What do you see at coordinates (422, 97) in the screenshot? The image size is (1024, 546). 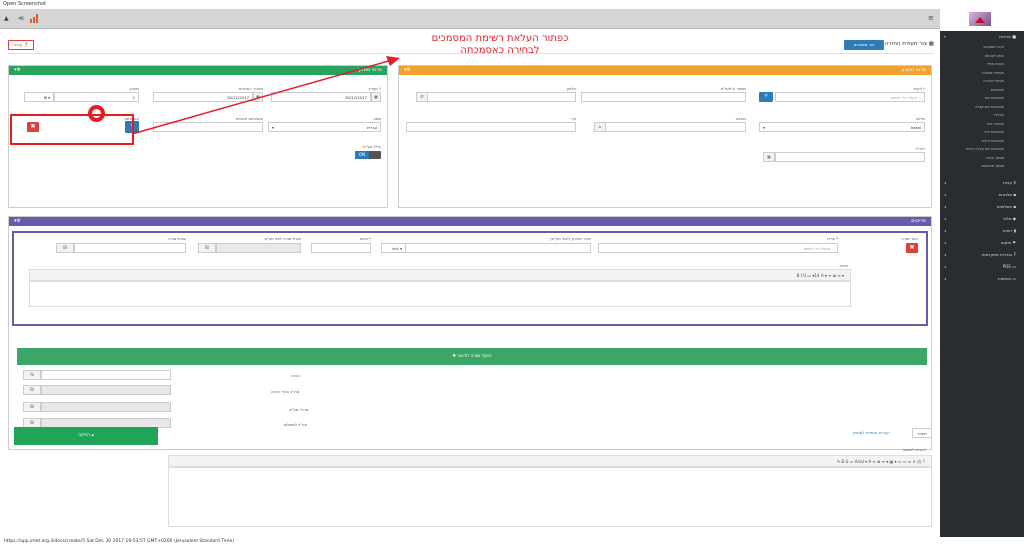 I see `phone-icon: ✆` at bounding box center [422, 97].